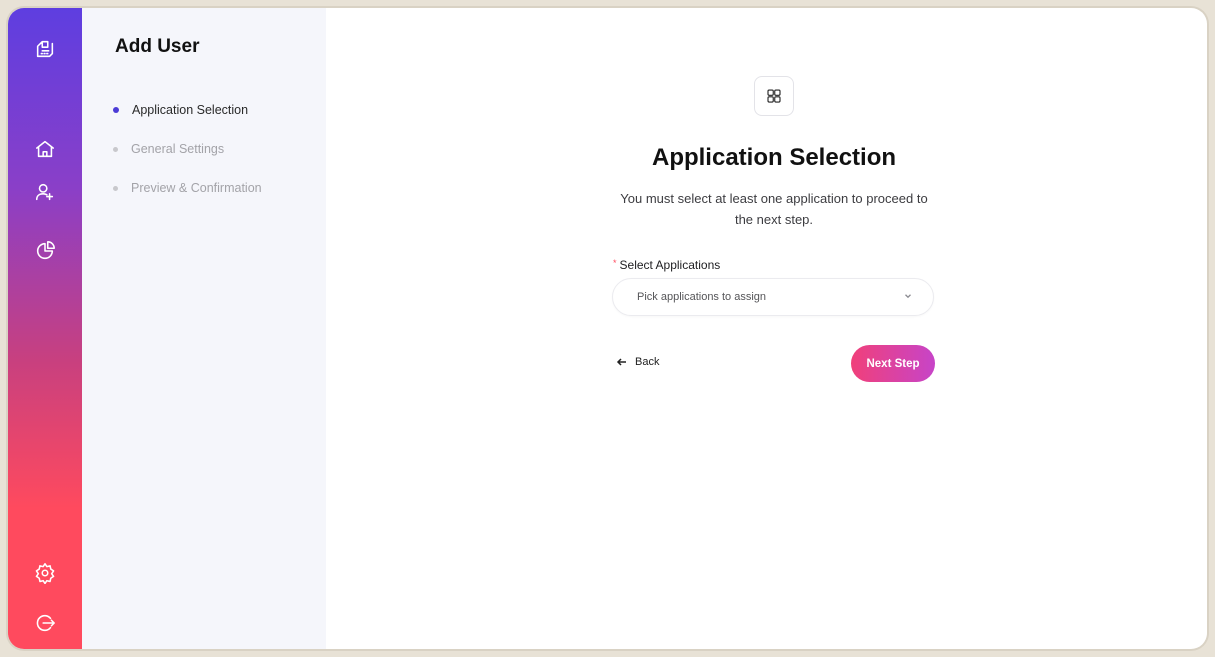 This screenshot has height=657, width=1215. What do you see at coordinates (178, 149) in the screenshot?
I see `step-label: General Settings` at bounding box center [178, 149].